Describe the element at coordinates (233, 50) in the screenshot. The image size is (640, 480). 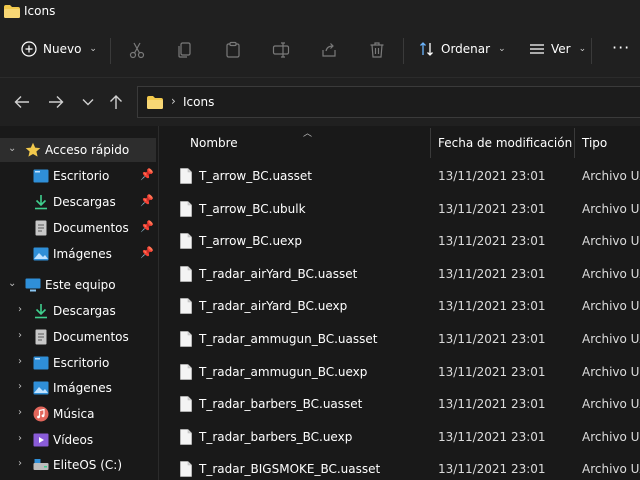
I see `paste-icon` at that location.